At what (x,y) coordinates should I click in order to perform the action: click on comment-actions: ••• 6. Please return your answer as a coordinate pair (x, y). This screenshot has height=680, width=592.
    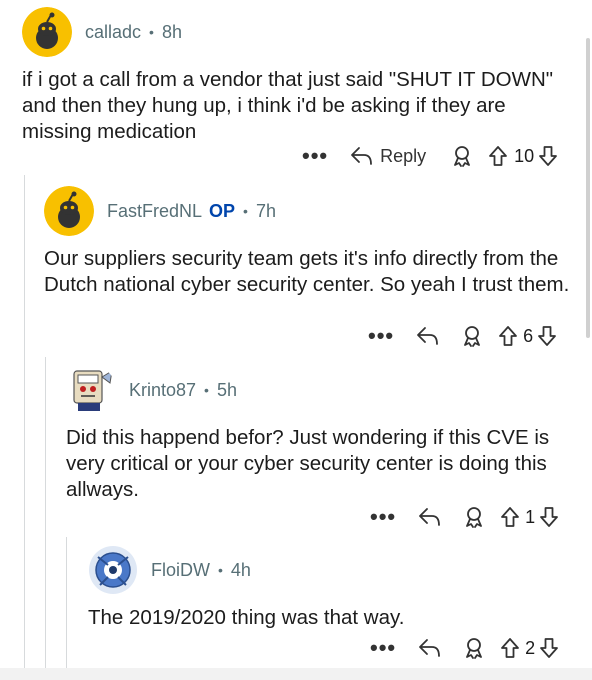
    Looking at the image, I should click on (462, 336).